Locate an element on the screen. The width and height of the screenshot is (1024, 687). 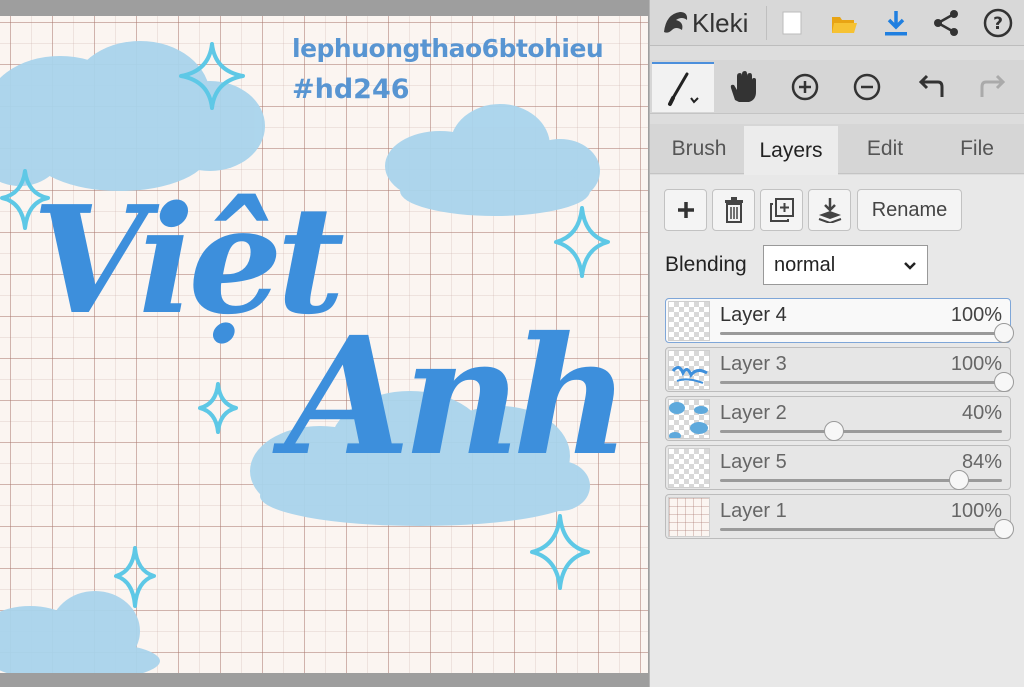
layer-name: Layer 1 is located at coordinates (753, 511).